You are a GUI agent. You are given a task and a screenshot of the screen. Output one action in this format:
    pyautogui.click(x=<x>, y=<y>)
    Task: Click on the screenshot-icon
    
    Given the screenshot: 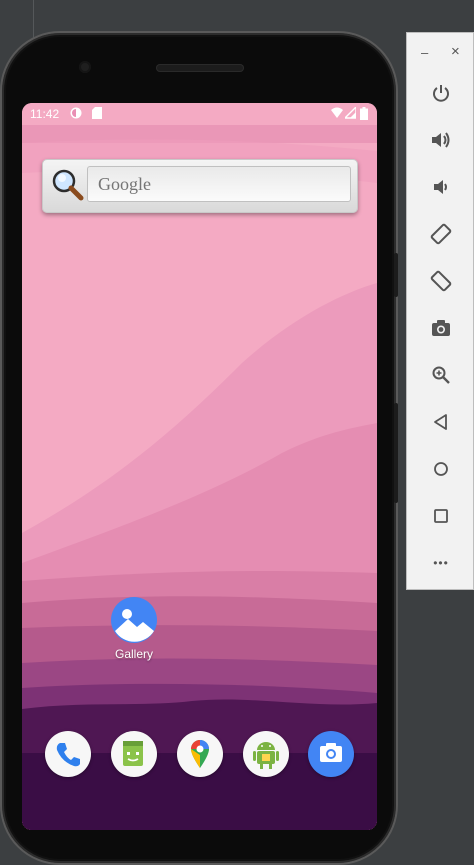 What is the action you would take?
    pyautogui.click(x=441, y=328)
    